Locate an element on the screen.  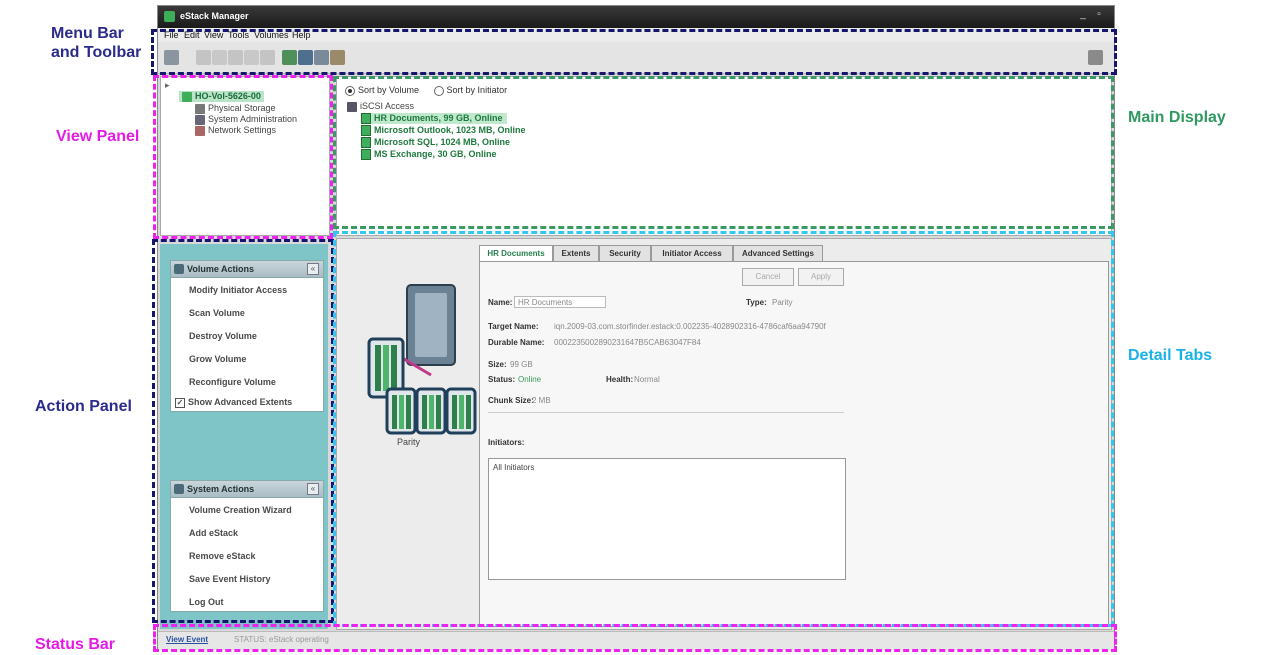
delete-icon is located at coordinates (251, 57).